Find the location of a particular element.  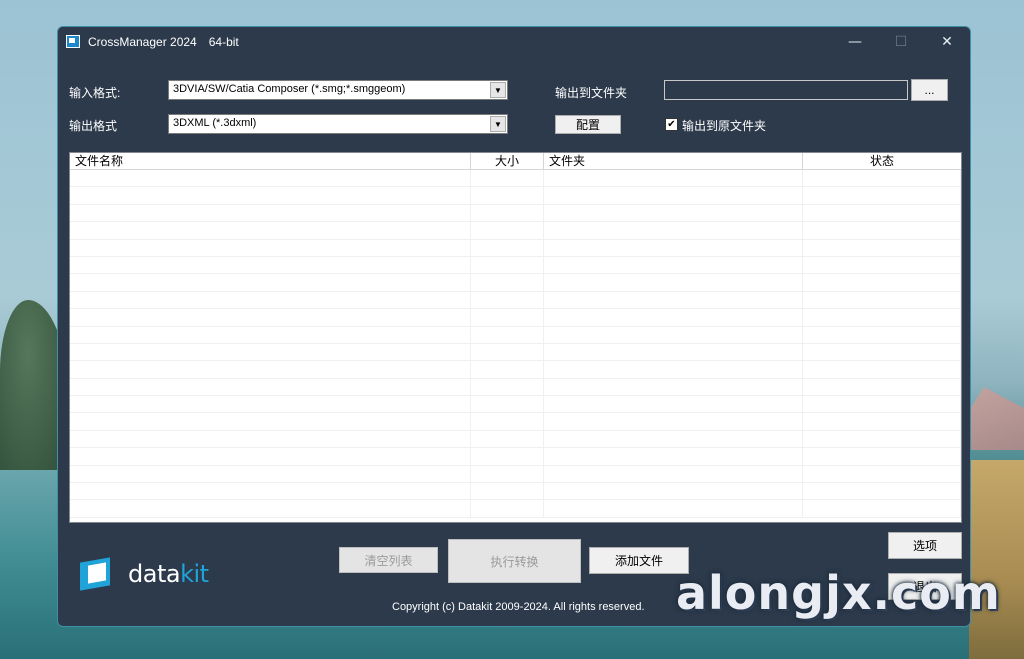

column-header-filename: 文件名称 is located at coordinates (270, 161).